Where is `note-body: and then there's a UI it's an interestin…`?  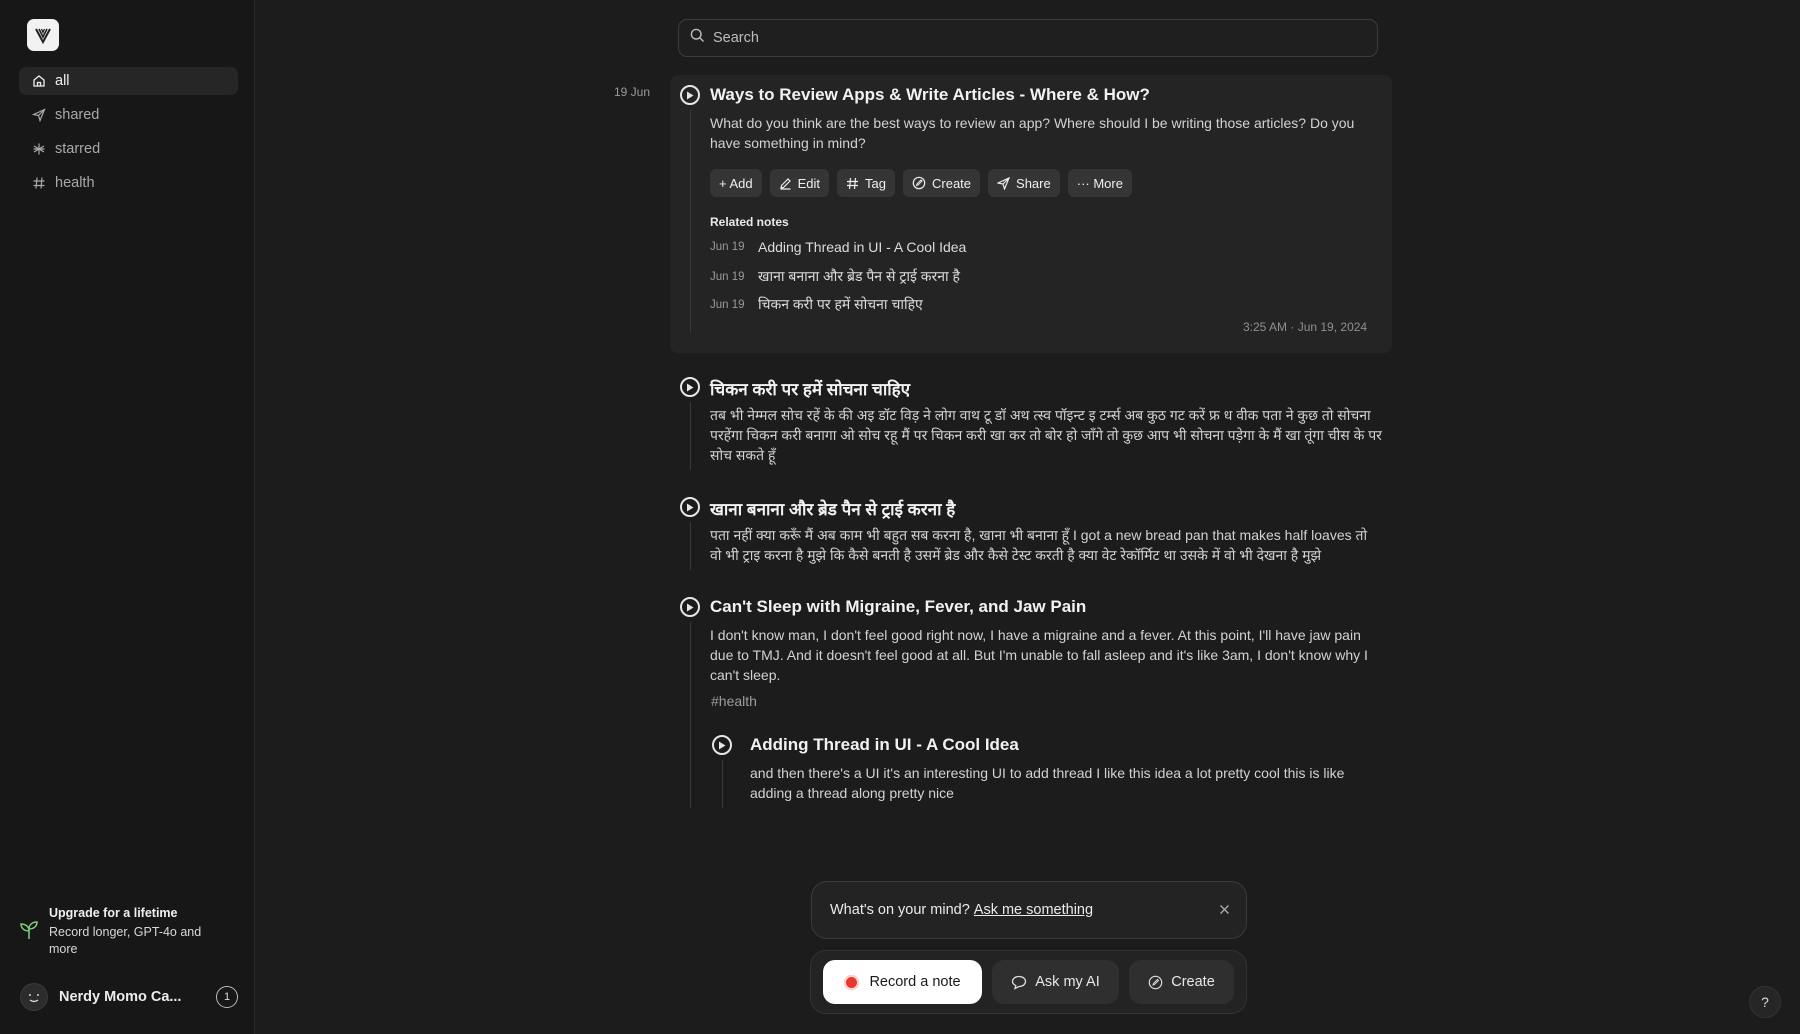
note-body: and then there's a UI it's an interestin… is located at coordinates (1047, 783).